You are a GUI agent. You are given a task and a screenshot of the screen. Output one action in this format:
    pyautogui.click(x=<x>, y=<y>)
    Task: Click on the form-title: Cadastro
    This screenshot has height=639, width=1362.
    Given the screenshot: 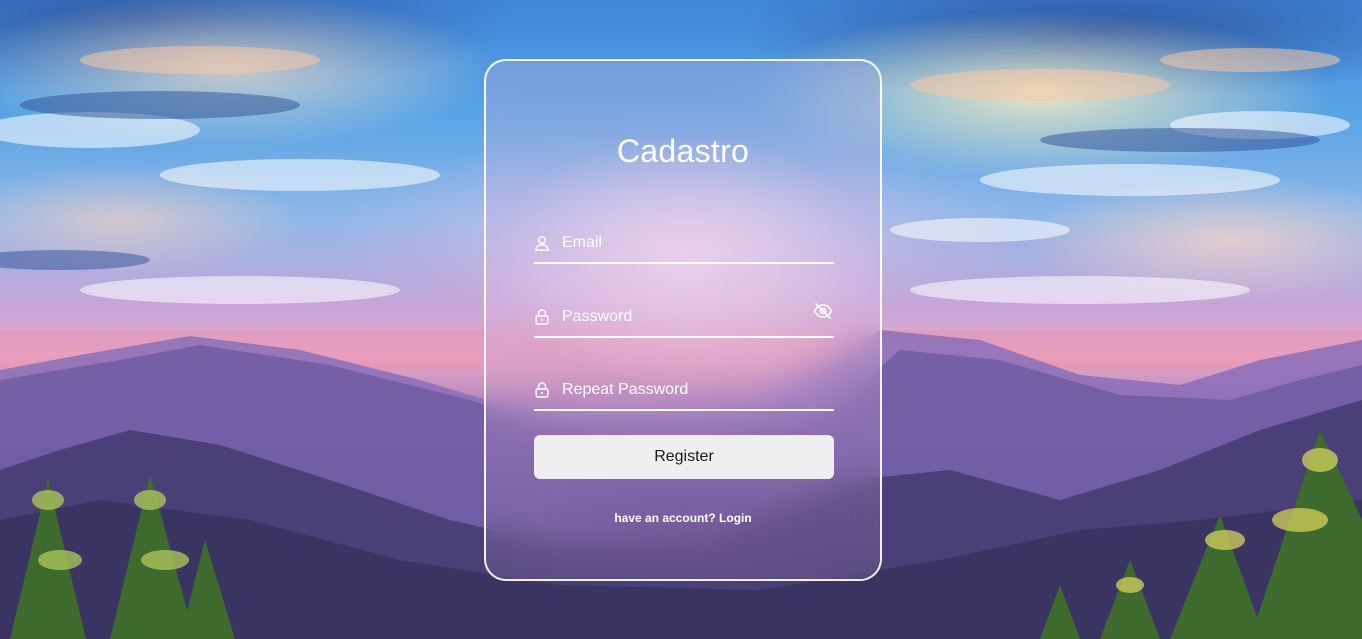 What is the action you would take?
    pyautogui.click(x=683, y=151)
    